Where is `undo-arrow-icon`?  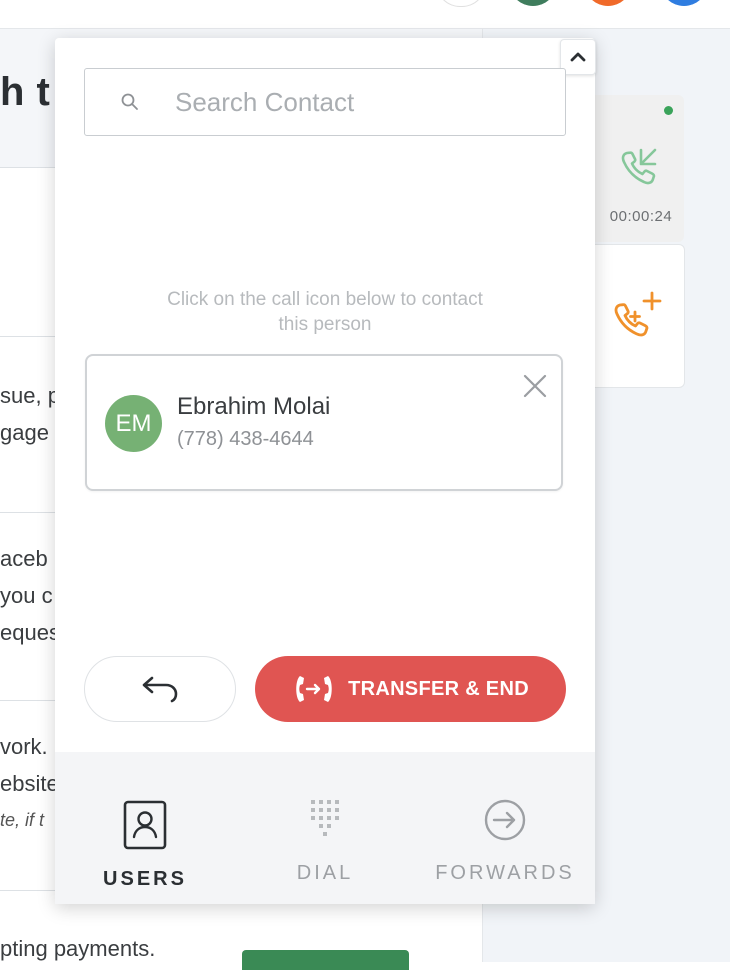 undo-arrow-icon is located at coordinates (160, 689).